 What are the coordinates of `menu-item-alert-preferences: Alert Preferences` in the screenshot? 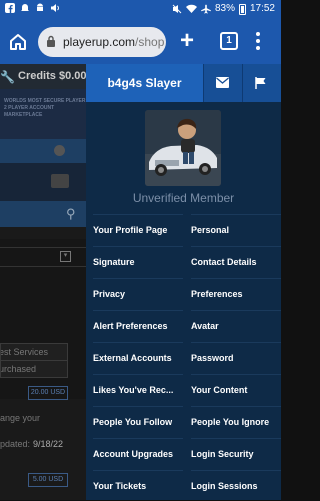 It's located at (138, 325).